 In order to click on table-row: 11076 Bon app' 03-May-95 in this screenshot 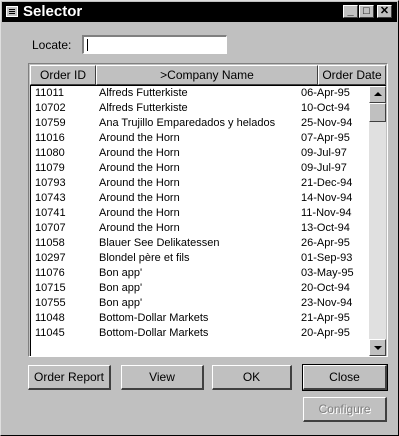, I will do `click(199, 273)`.